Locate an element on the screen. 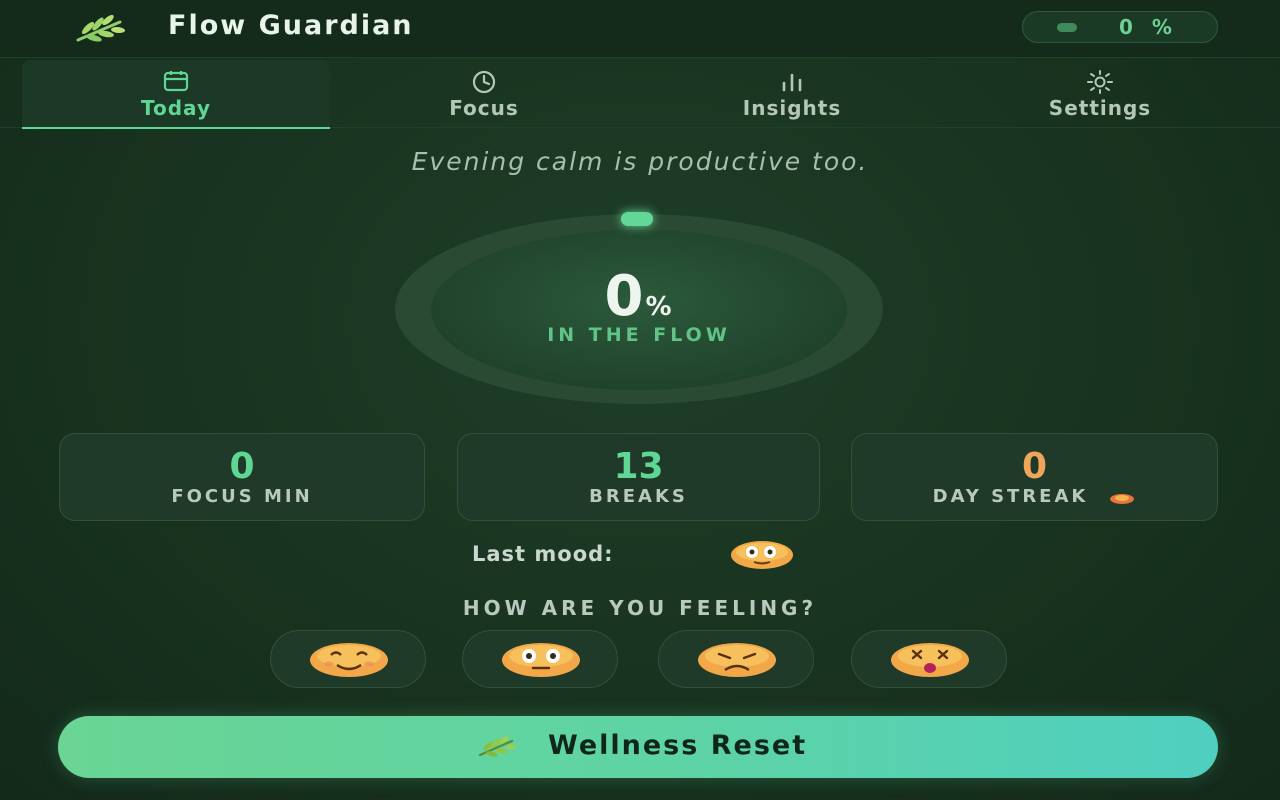 The image size is (1280, 800). stat-card-breaks: 13 BREAKS is located at coordinates (638, 477).